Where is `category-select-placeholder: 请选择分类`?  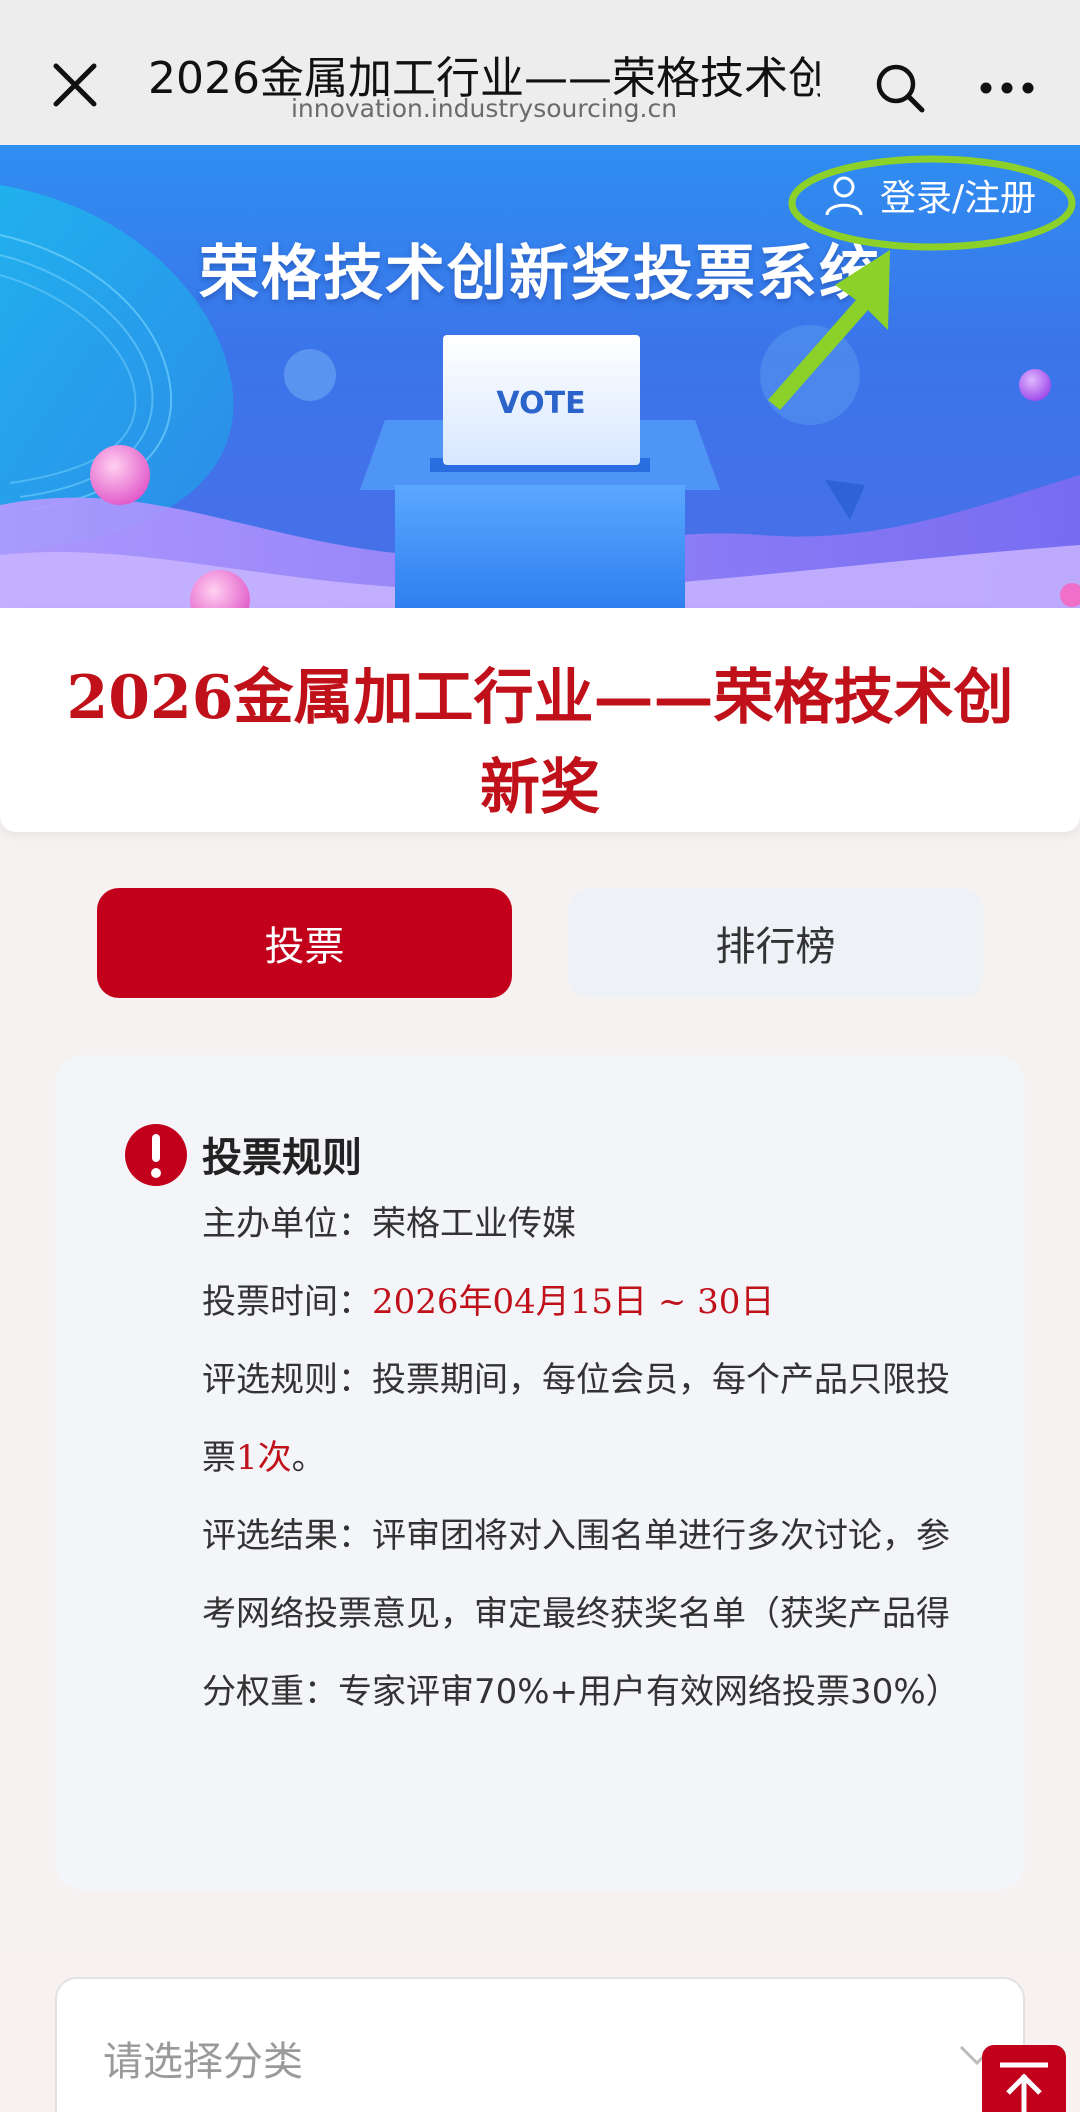
category-select-placeholder: 请选择分类 is located at coordinates (203, 2062).